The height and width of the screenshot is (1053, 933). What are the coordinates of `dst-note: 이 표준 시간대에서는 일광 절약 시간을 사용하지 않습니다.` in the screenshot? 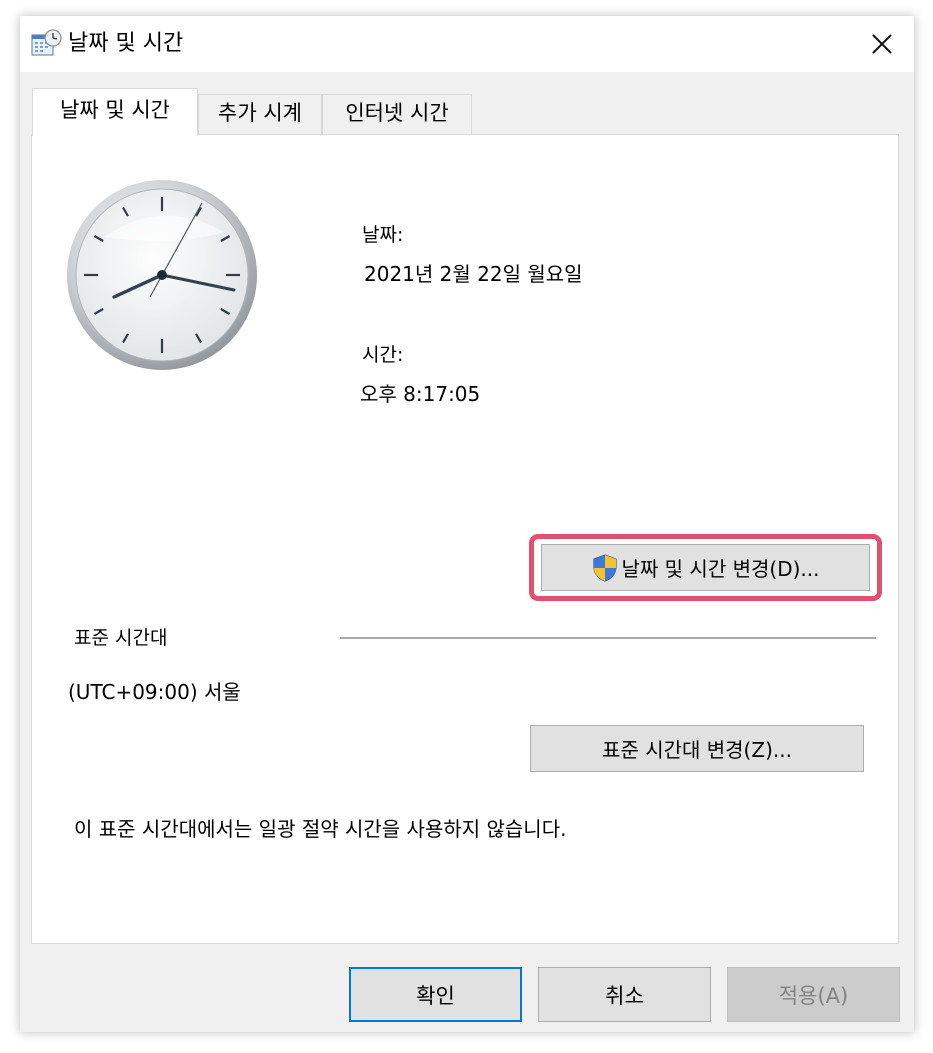 It's located at (320, 829).